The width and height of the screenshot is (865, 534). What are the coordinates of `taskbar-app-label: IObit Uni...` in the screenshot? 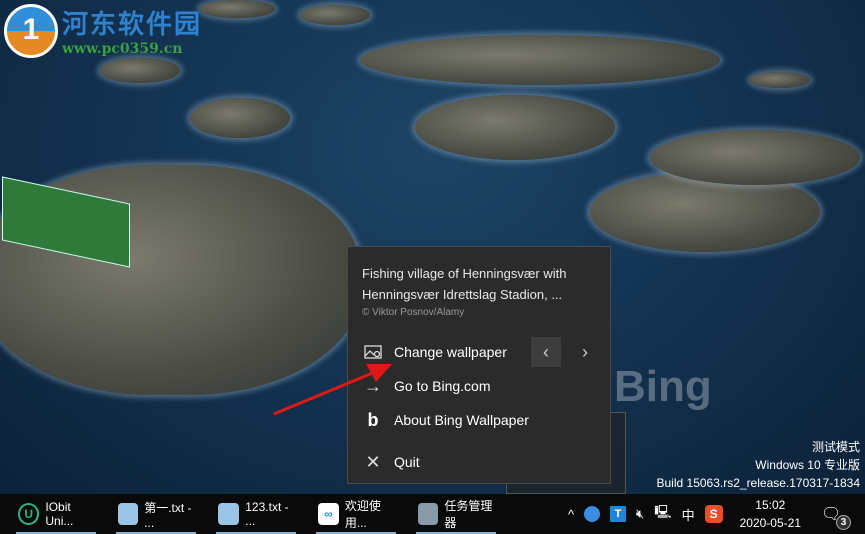 It's located at (59, 514).